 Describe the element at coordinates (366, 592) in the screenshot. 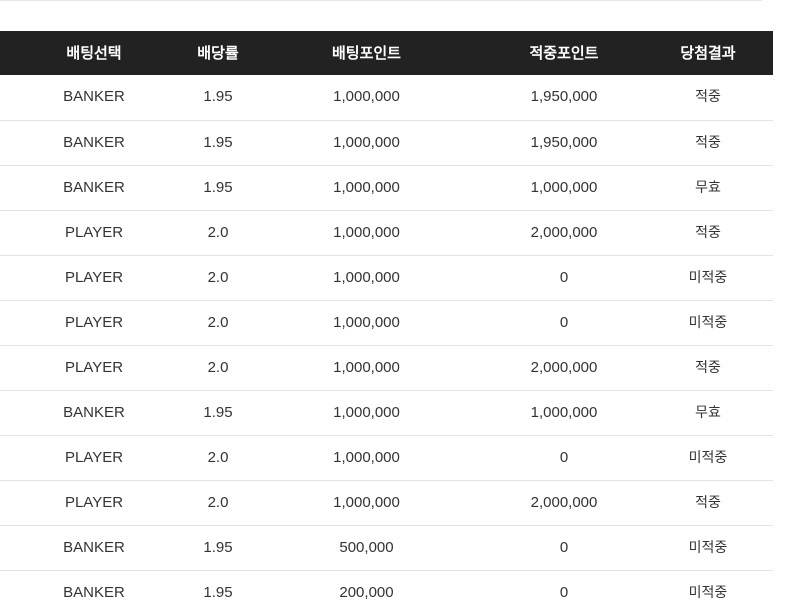

I see `cell-bet-points: 200,000` at that location.